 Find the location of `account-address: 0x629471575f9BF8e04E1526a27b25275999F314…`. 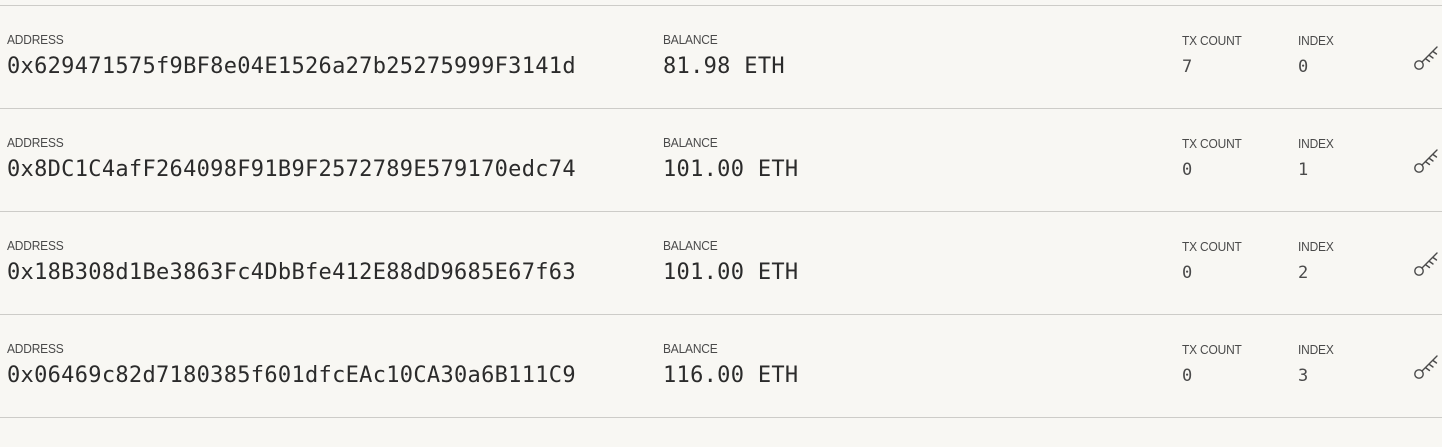

account-address: 0x629471575f9BF8e04E1526a27b25275999F314… is located at coordinates (291, 66).